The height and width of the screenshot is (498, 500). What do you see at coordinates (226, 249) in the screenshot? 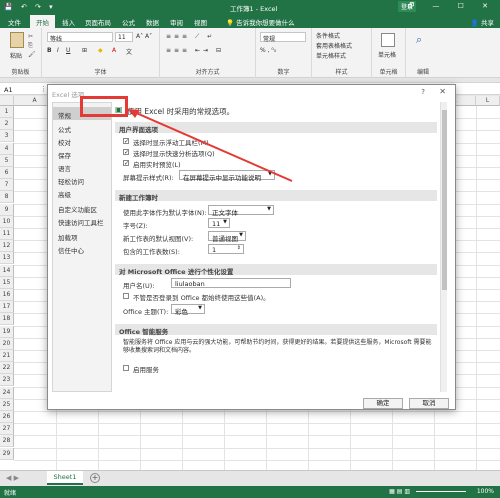
I see `sheet-count-stepper: 1 ⇕` at bounding box center [226, 249].